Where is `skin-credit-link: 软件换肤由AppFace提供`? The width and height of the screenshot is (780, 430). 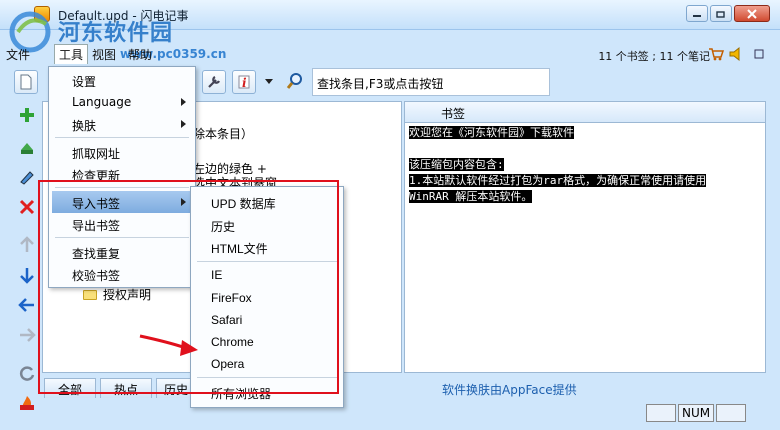 skin-credit-link: 软件换肤由AppFace提供 is located at coordinates (509, 389).